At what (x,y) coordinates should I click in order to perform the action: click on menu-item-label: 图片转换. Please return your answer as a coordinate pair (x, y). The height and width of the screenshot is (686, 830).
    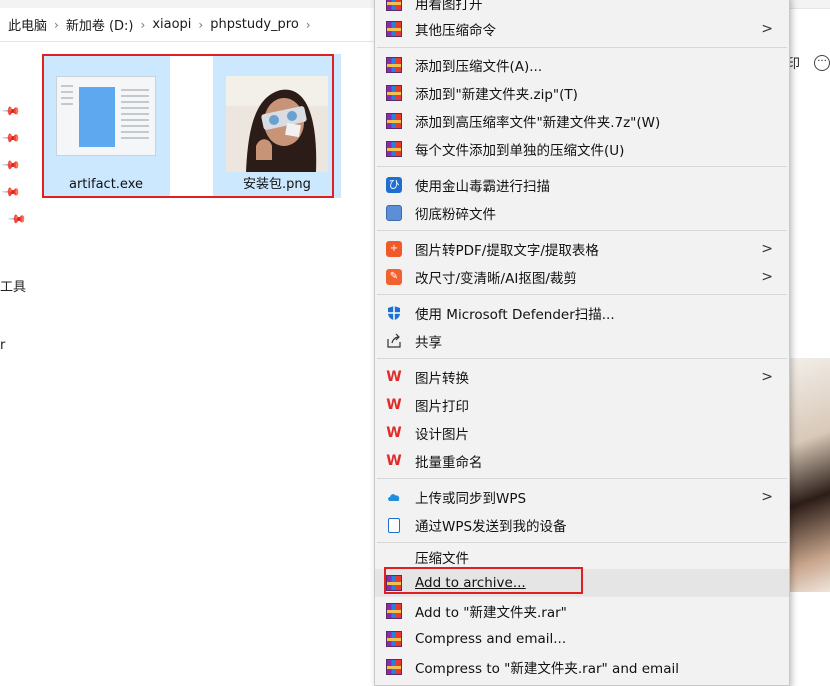
    Looking at the image, I should click on (442, 379).